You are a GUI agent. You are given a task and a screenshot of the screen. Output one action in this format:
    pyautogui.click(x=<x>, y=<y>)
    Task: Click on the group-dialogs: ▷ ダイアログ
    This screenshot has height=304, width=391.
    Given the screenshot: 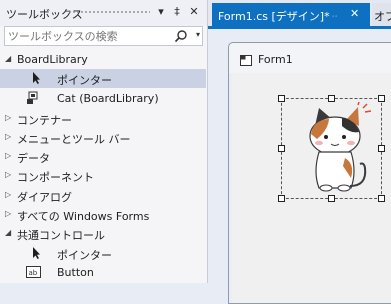 What is the action you would take?
    pyautogui.click(x=103, y=195)
    